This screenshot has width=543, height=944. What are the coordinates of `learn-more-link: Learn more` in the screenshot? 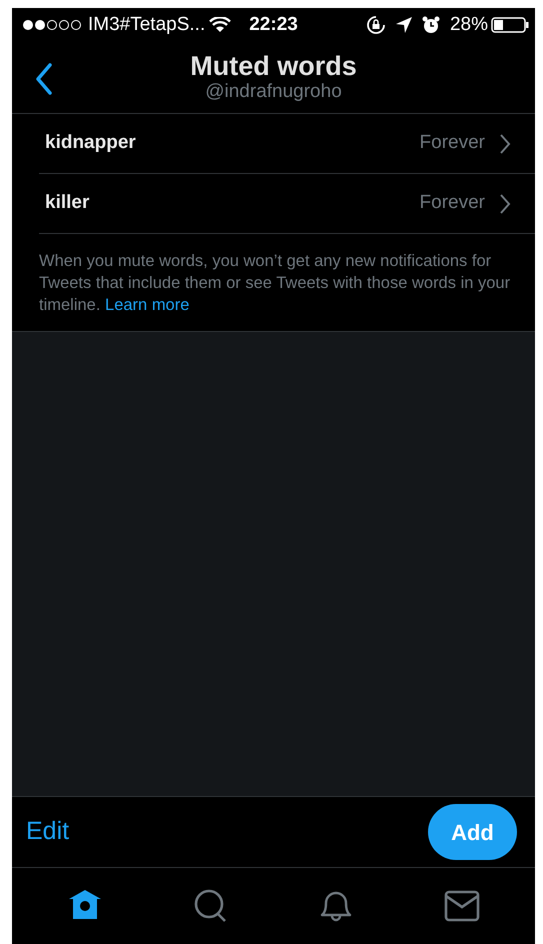 It's located at (147, 305).